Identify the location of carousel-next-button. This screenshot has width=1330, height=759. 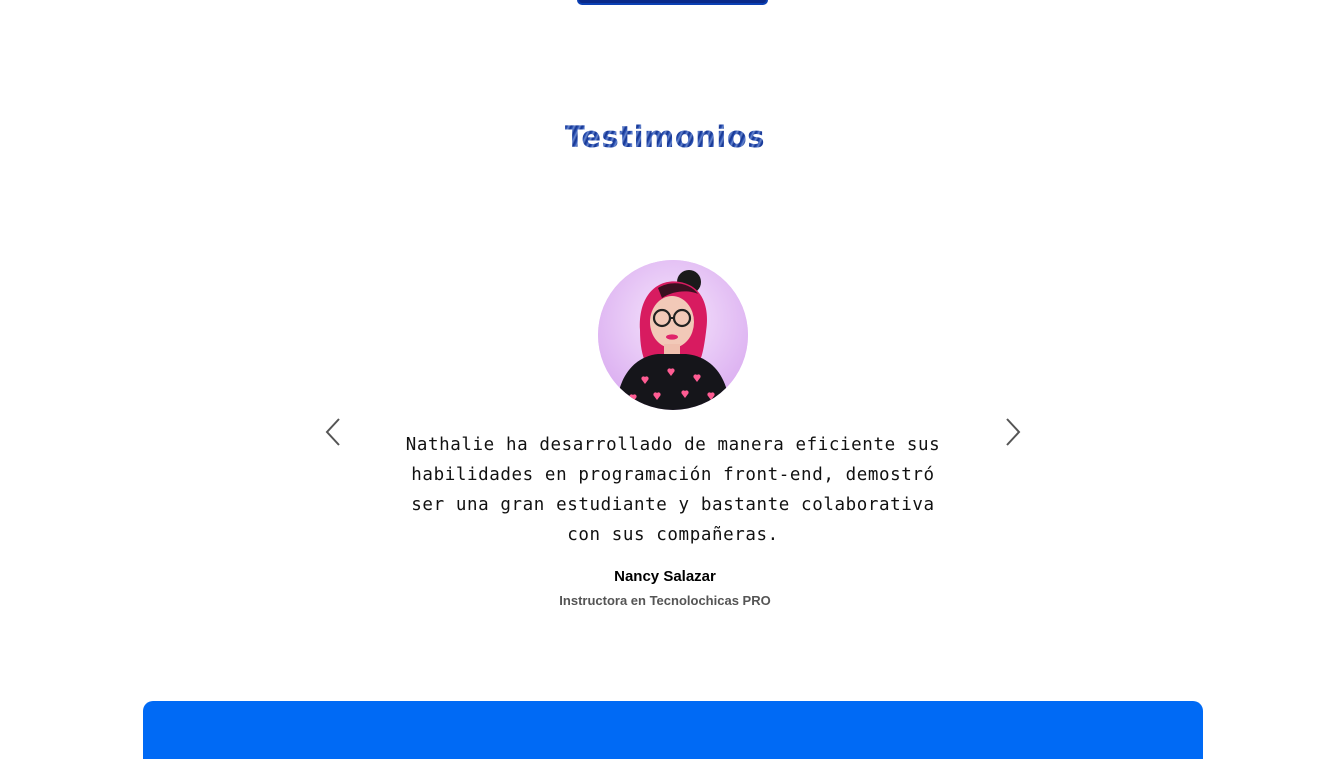
(1013, 432).